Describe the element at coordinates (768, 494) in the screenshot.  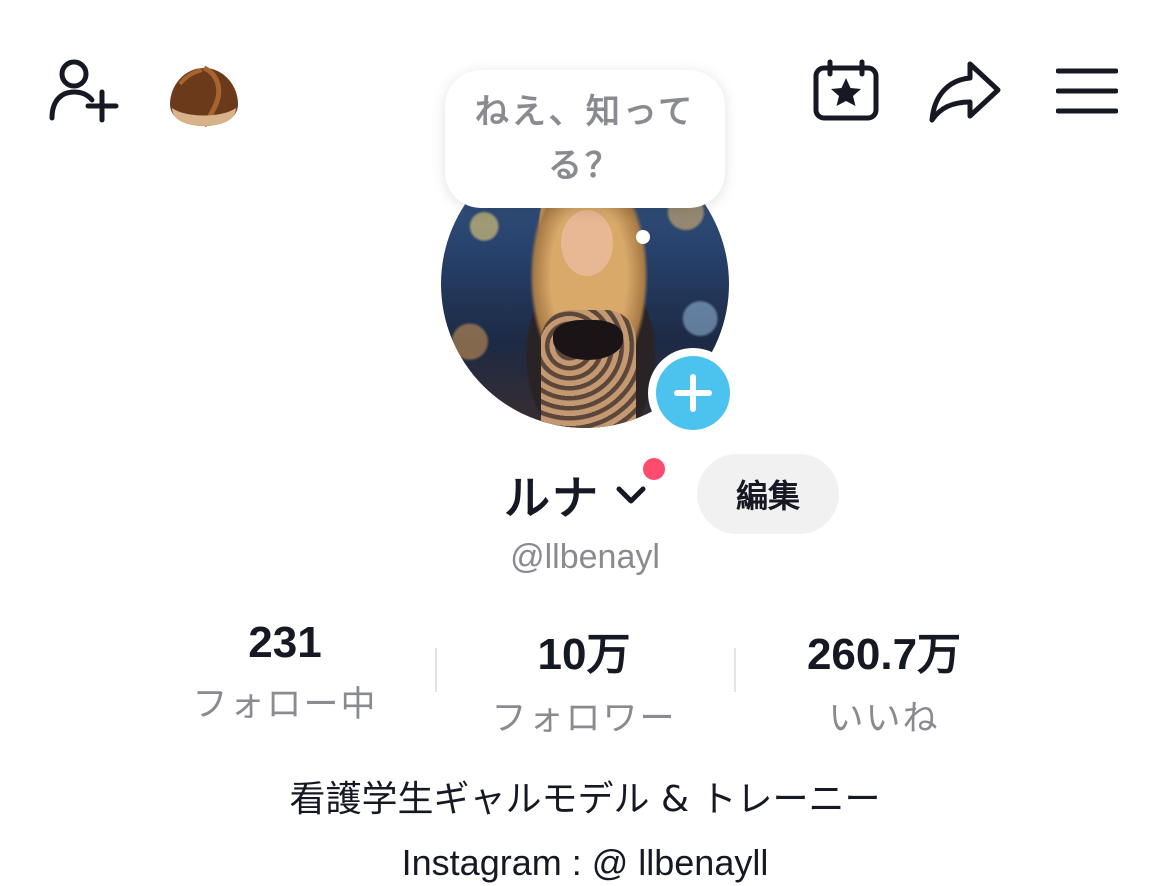
I see `edit-profile-button: 編集` at that location.